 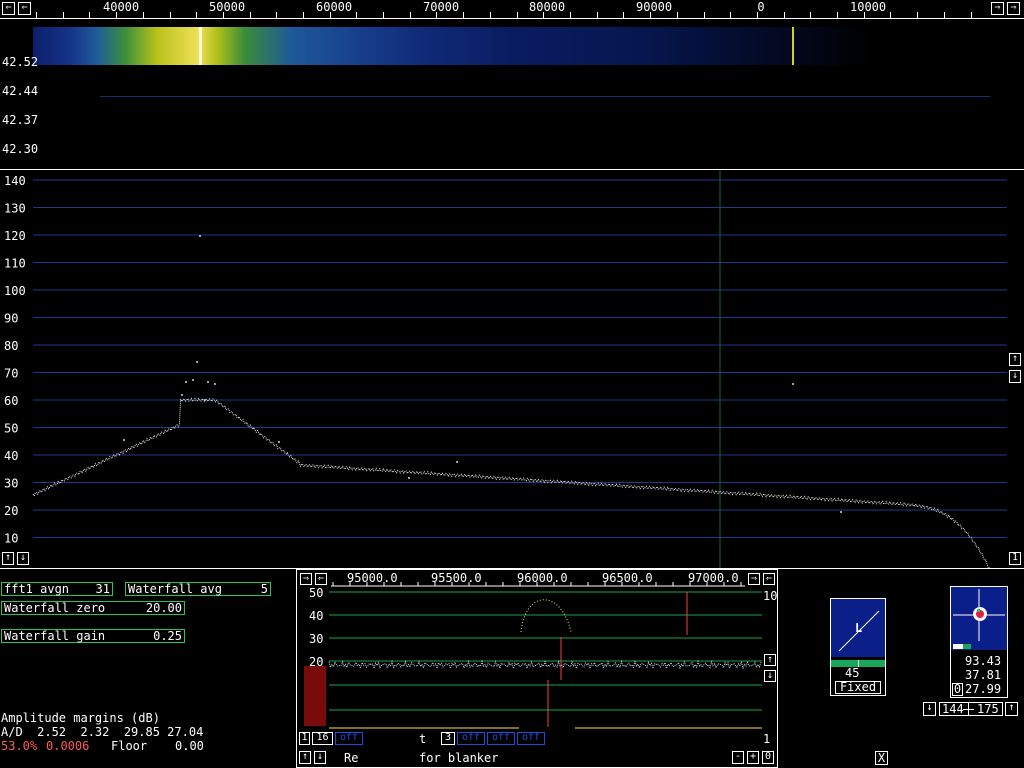 What do you see at coordinates (306, 579) in the screenshot?
I see `bb-right-arrow-1: ⇒` at bounding box center [306, 579].